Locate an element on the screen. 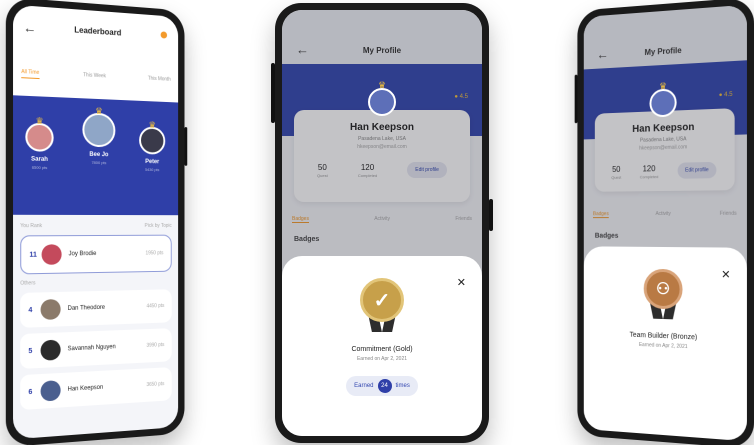  podium-user-first: ♛ Bee Jo 7800 pts is located at coordinates (98, 136).